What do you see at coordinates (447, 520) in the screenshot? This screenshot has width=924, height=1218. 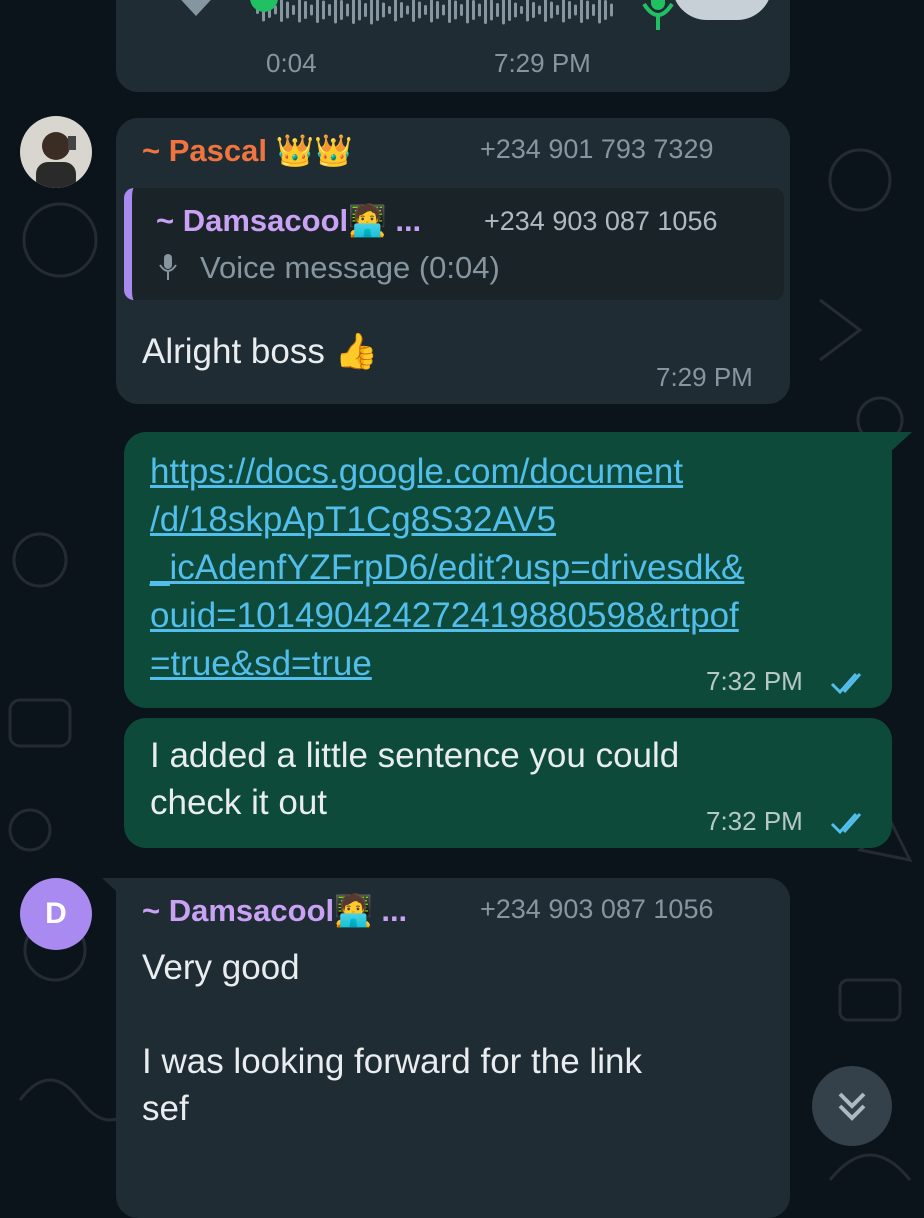 I see `link-line: /d/18skpApT1Cg8S32AV5` at bounding box center [447, 520].